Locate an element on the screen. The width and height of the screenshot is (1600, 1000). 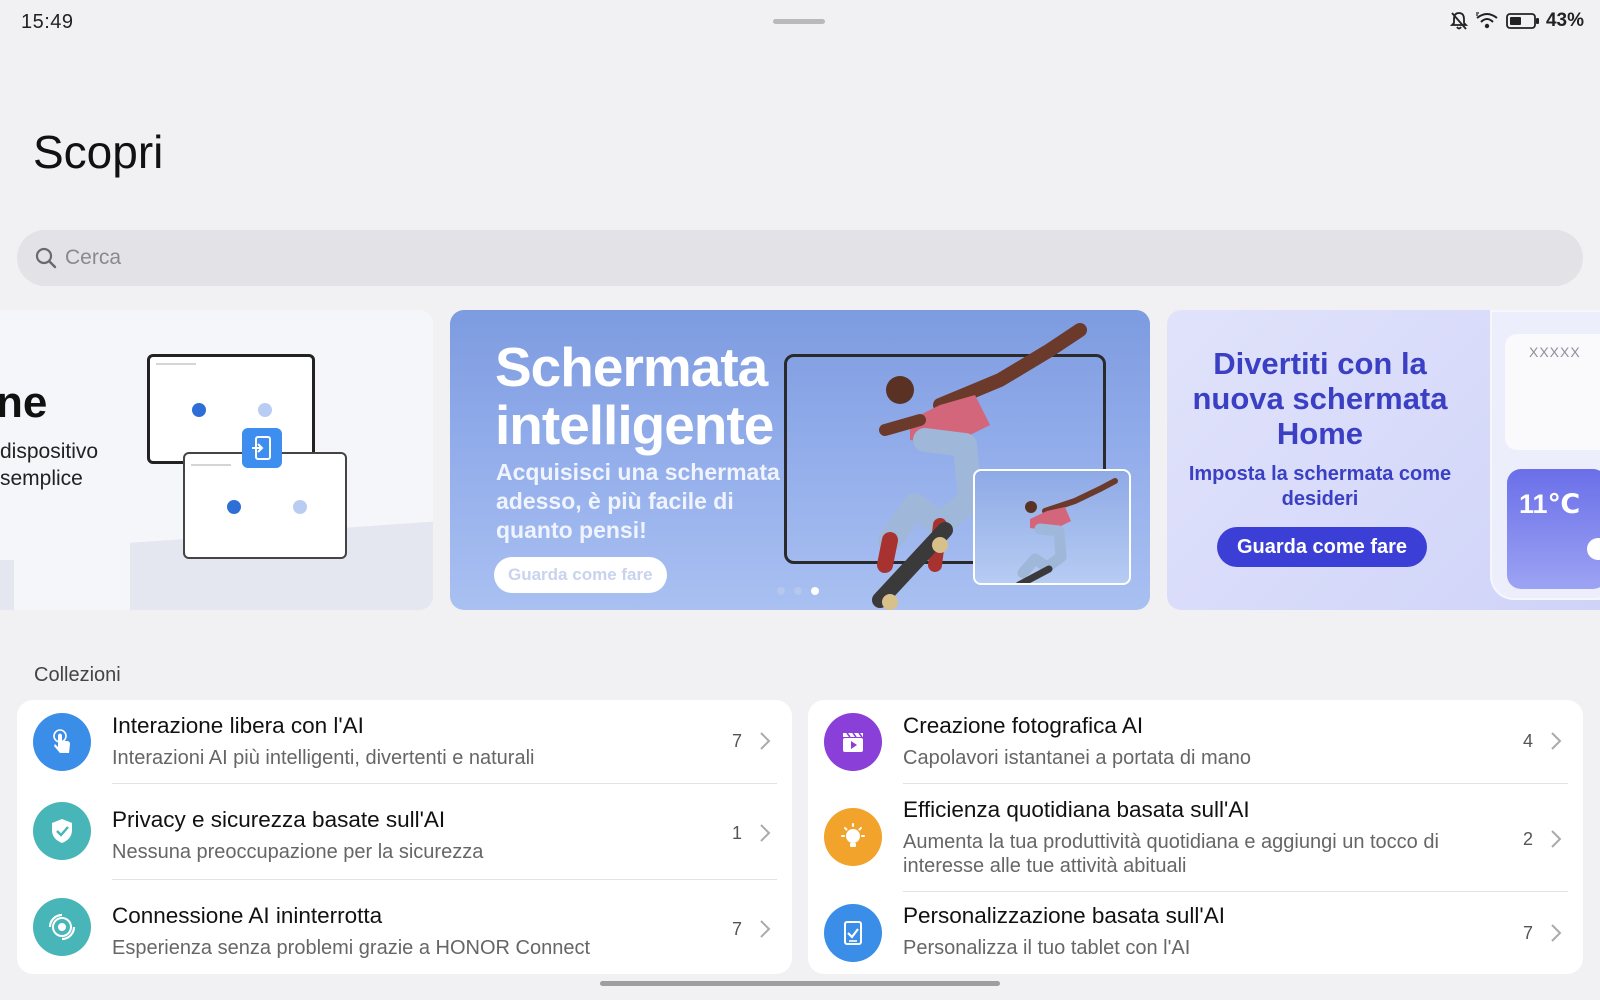
widget-text: XXXXX is located at coordinates (1555, 352).